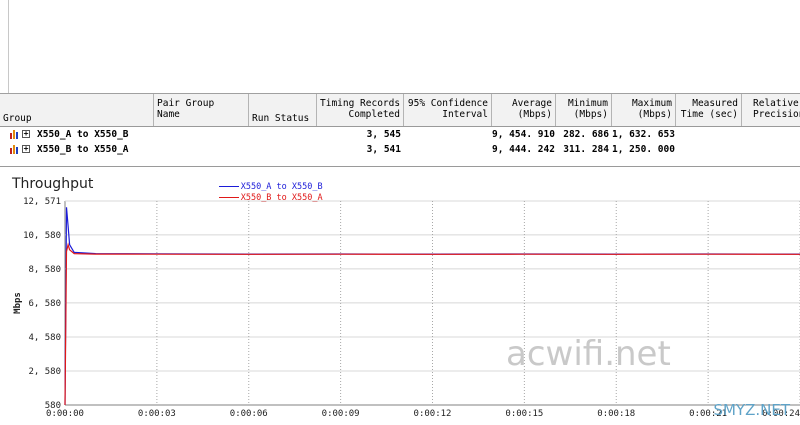 The image size is (800, 425). Describe the element at coordinates (383, 149) in the screenshot. I see `row-timing-records: 3, 541` at that location.